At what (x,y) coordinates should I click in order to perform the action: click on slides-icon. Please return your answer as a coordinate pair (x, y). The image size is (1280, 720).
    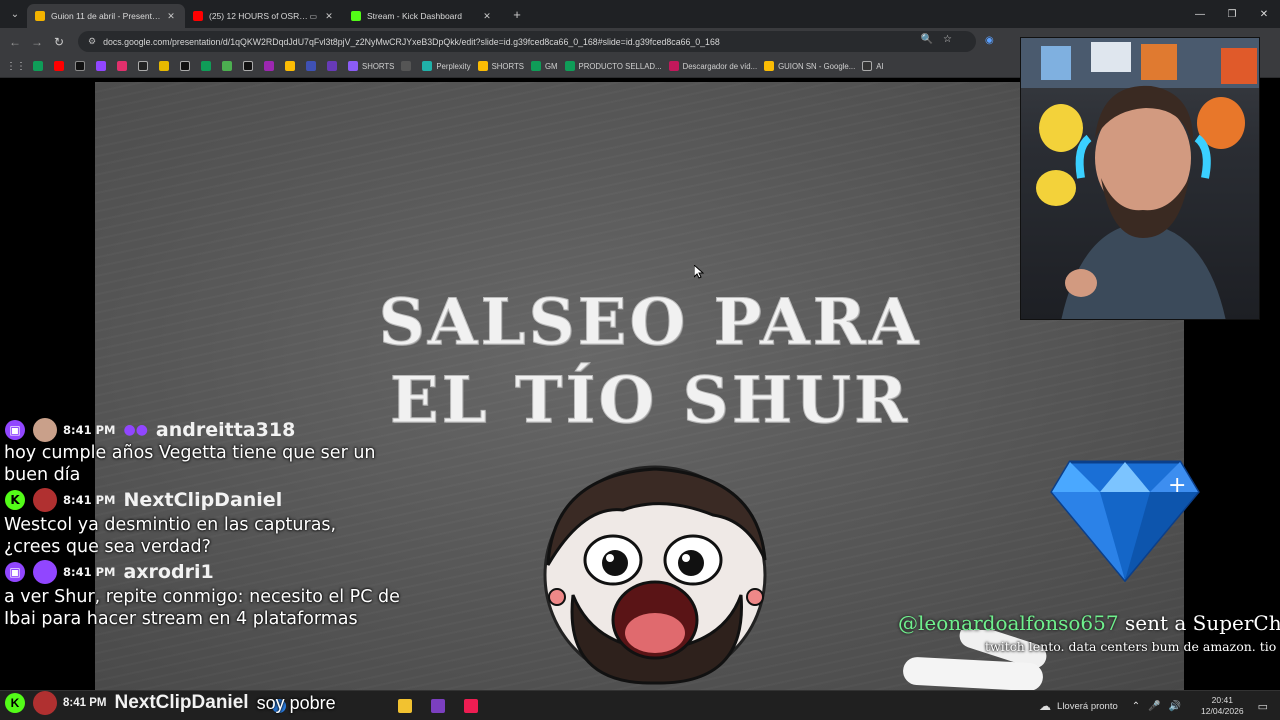
    Looking at the image, I should click on (40, 16).